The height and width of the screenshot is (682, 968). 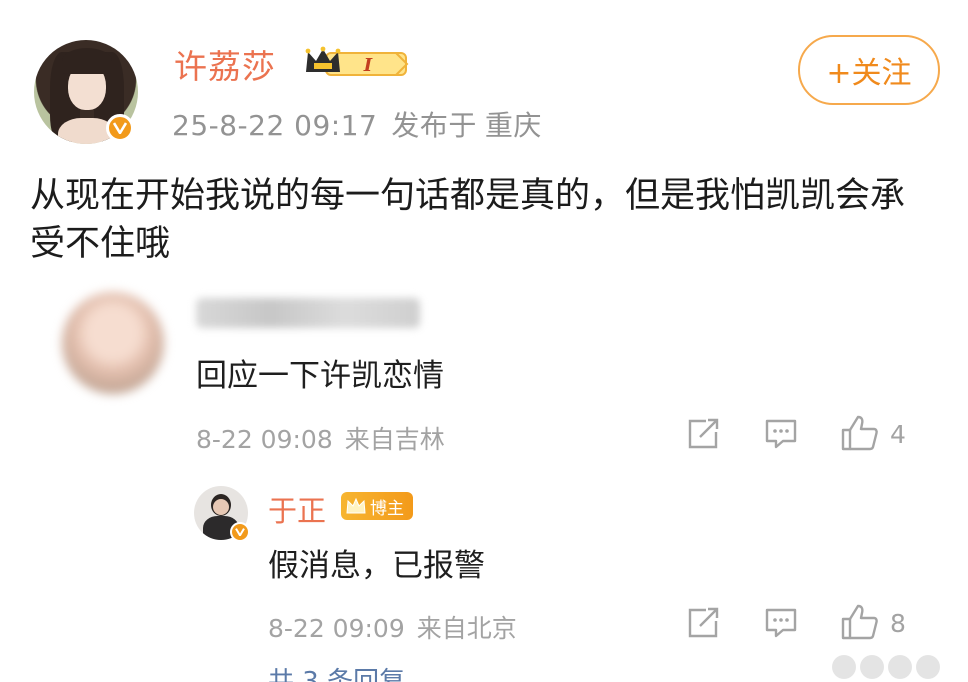 What do you see at coordinates (869, 70) in the screenshot?
I see `follow-button: +关注` at bounding box center [869, 70].